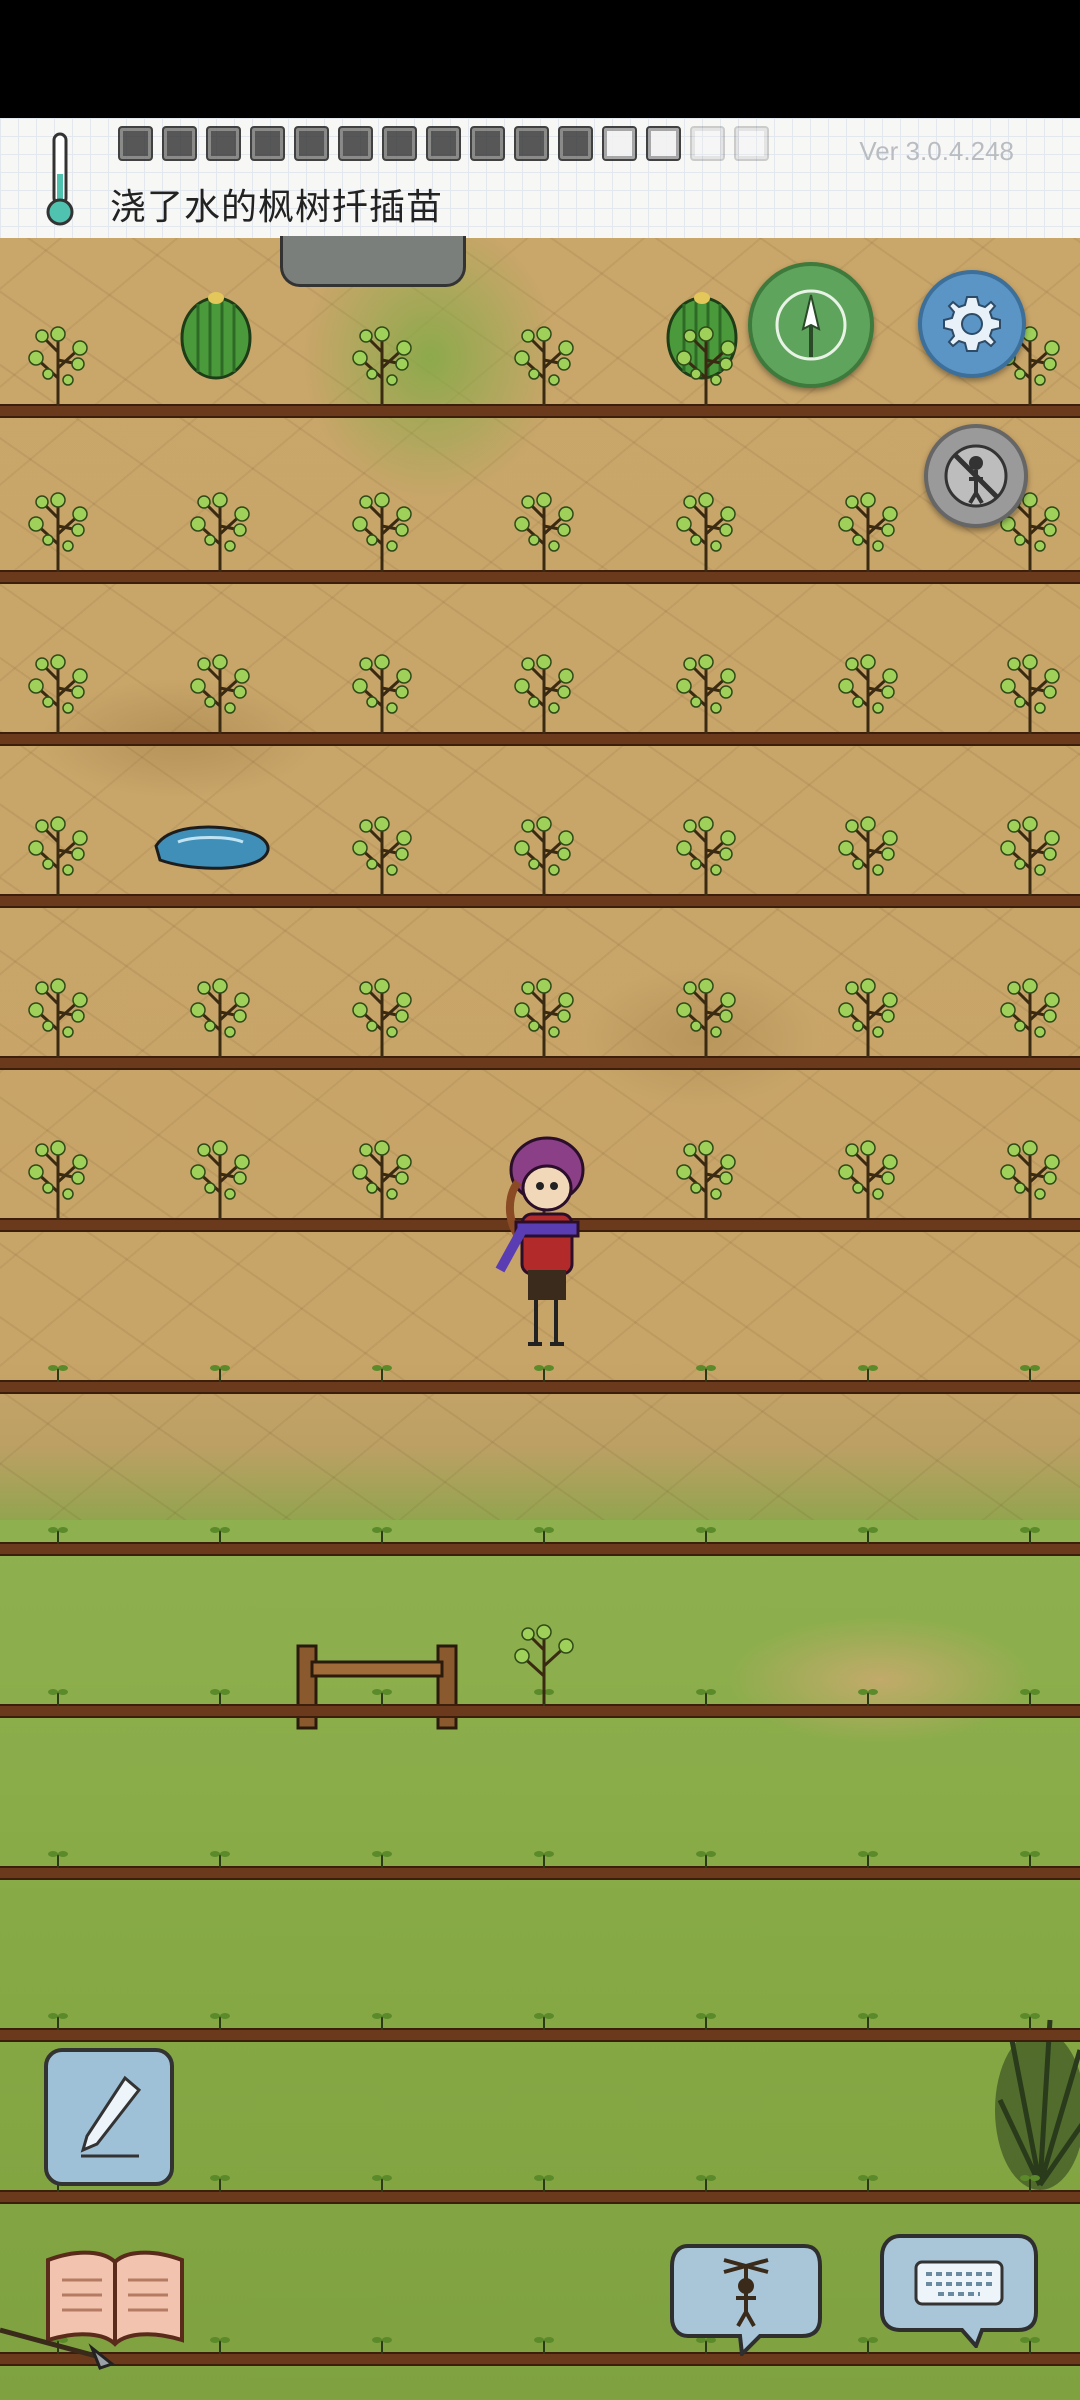  What do you see at coordinates (959, 2288) in the screenshot?
I see `keyboard-button` at bounding box center [959, 2288].